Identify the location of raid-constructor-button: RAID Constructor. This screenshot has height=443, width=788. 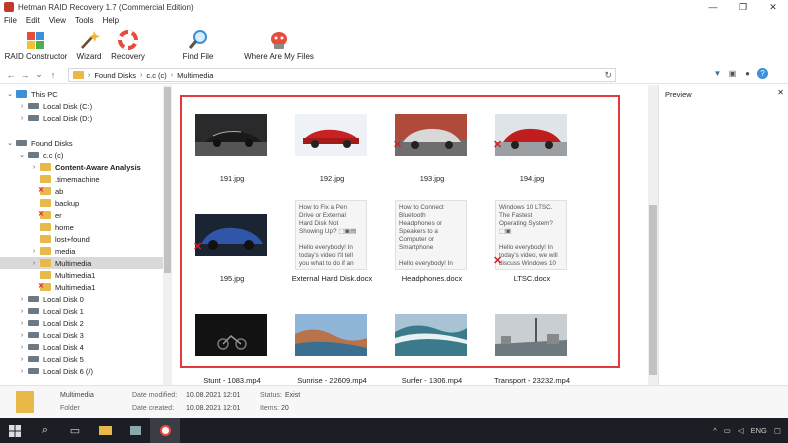
(36, 46).